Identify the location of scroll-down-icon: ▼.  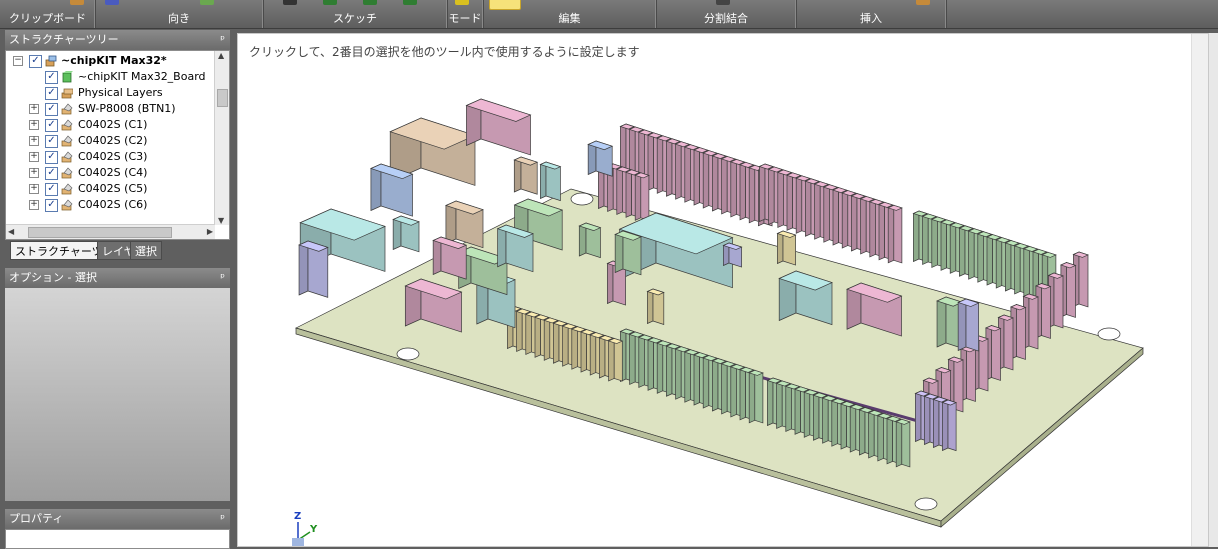
(221, 220).